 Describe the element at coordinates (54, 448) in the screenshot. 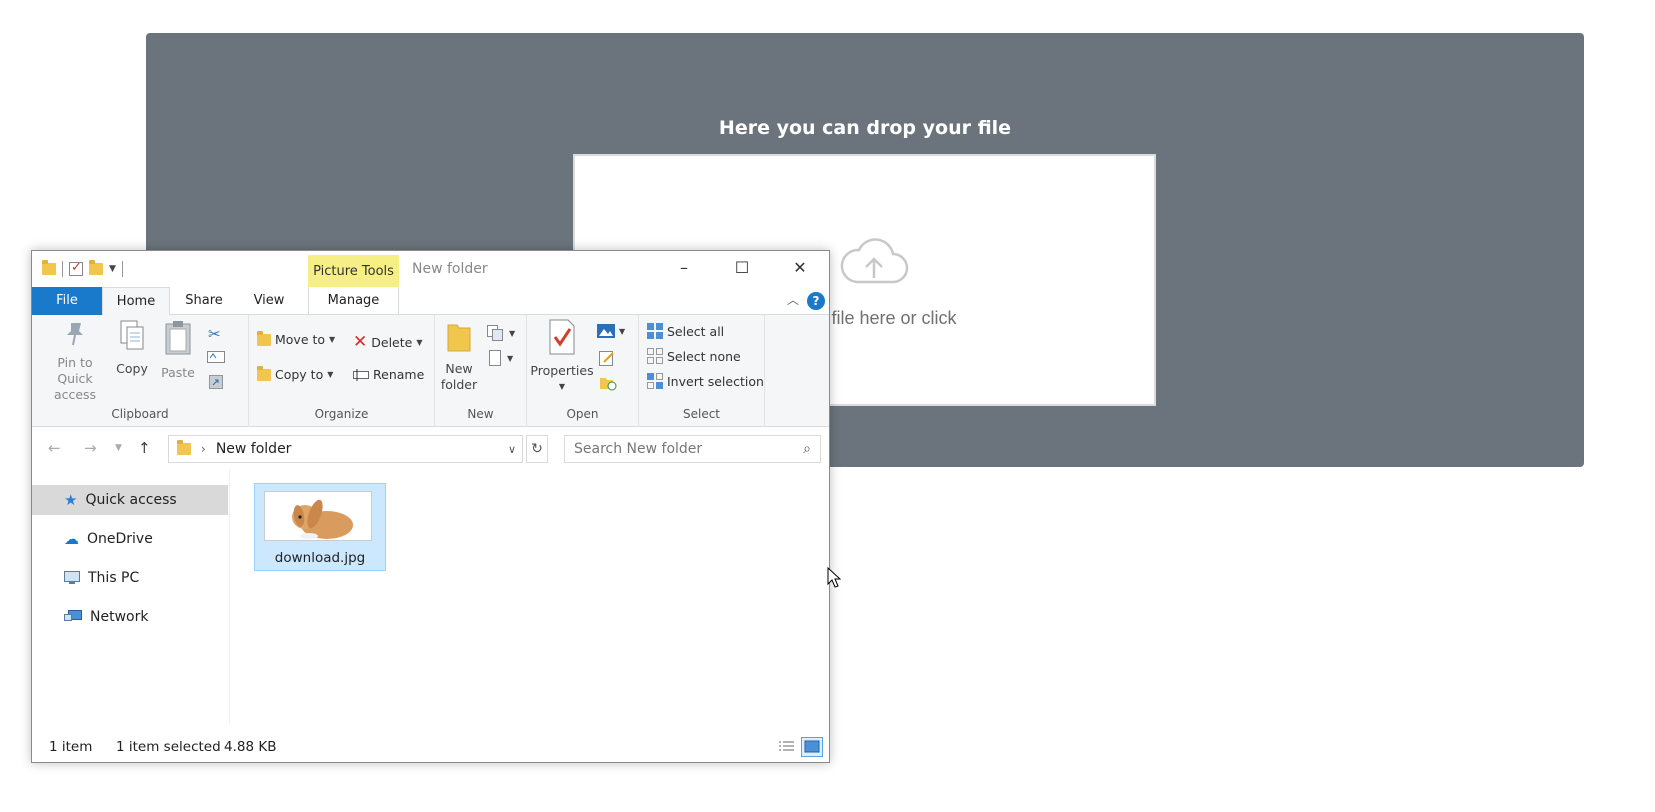

I see `back-icon: ←` at that location.